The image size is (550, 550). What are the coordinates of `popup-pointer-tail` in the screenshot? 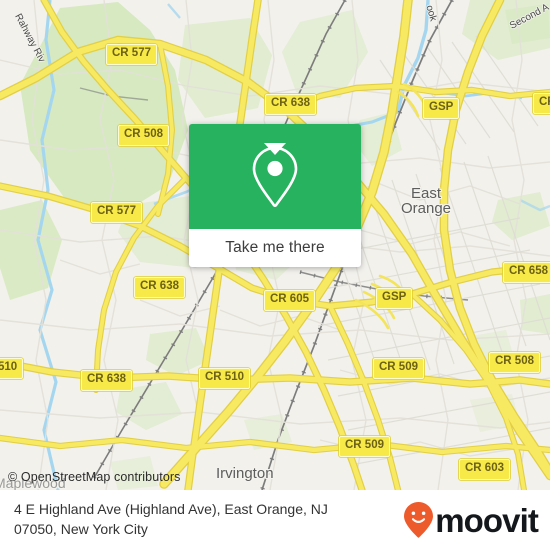 It's located at (275, 149).